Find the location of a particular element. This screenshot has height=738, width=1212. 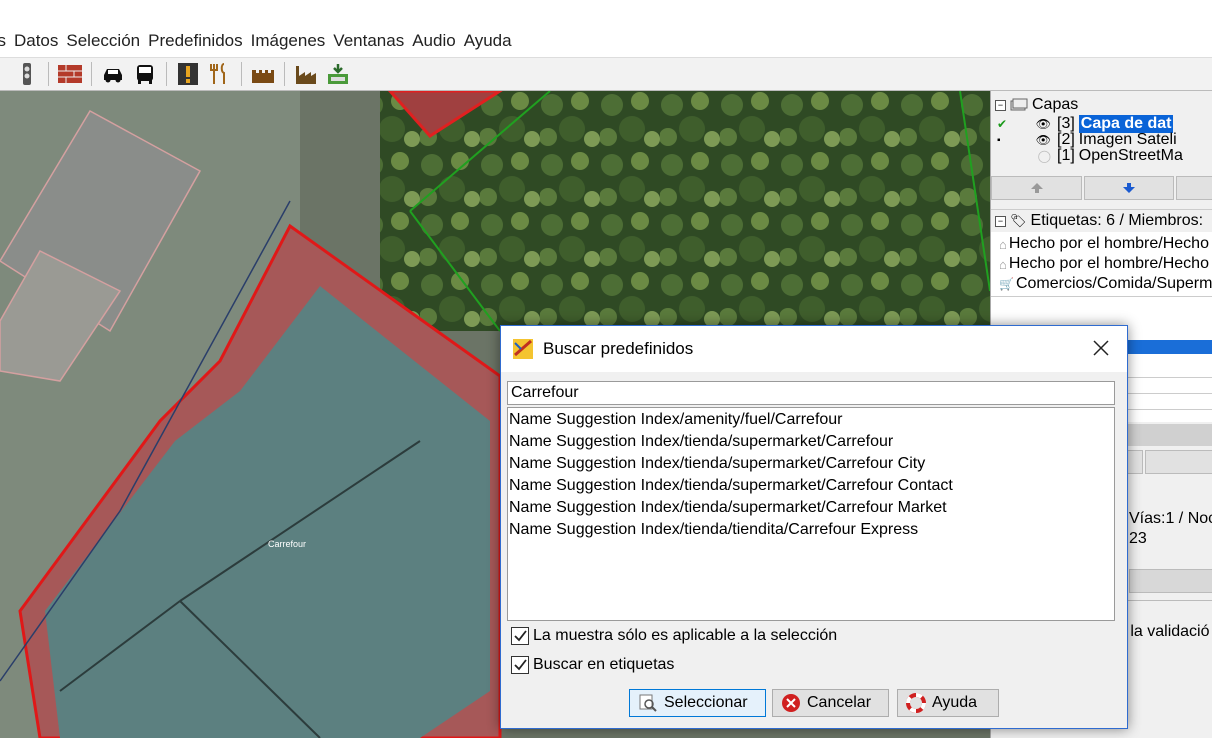

layer-row: ▪ 👁 [2] Imagen Sateli is located at coordinates (1101, 139).